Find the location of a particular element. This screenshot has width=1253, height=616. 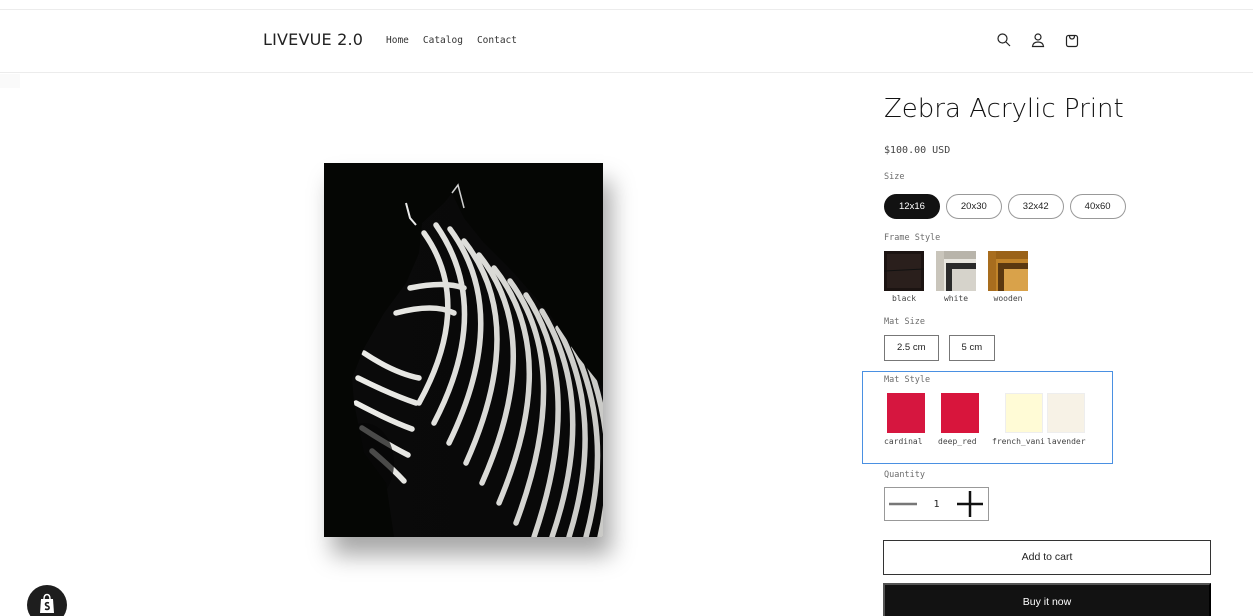

account-icon is located at coordinates (1038, 40).